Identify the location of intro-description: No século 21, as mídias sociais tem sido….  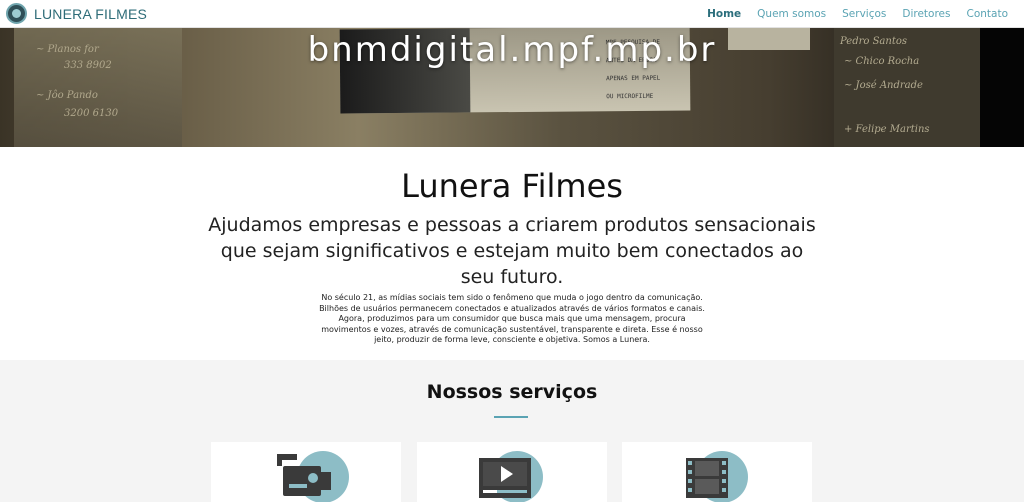
(512, 319).